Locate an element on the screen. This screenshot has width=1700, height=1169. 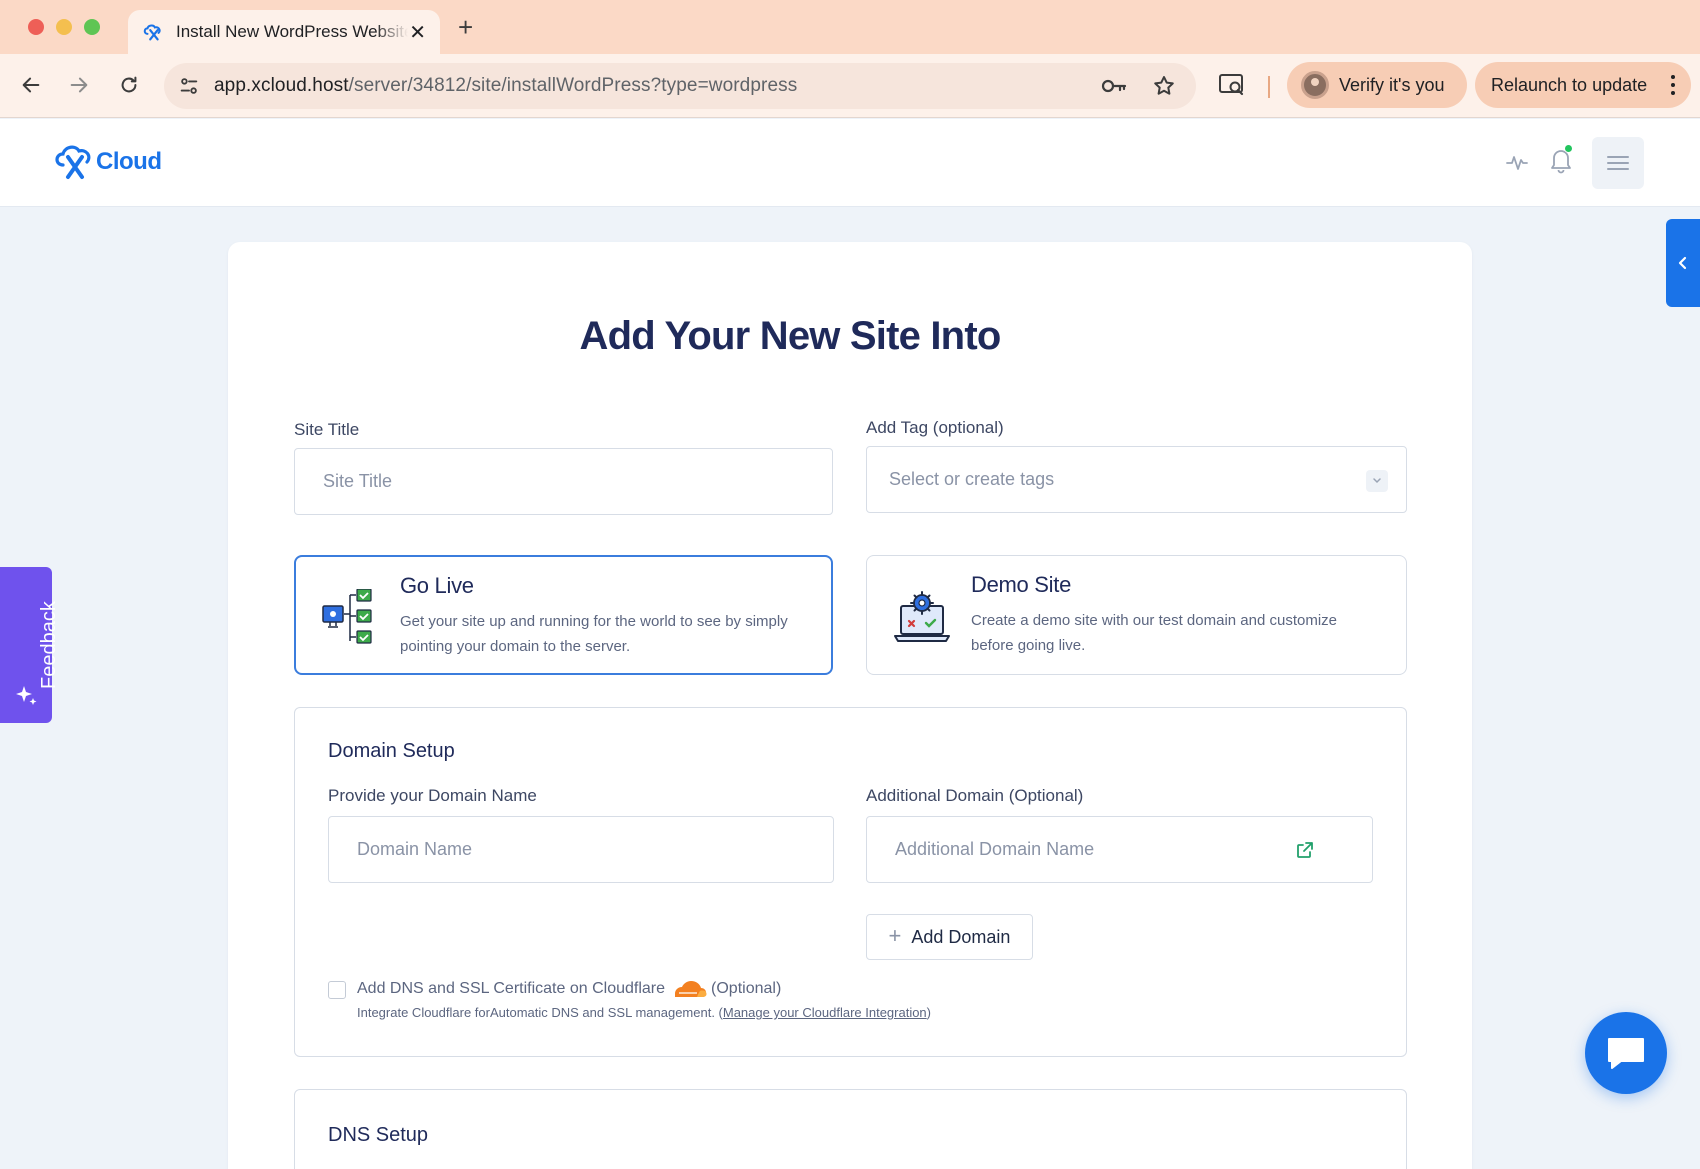
xcloud-logo: Cloud is located at coordinates (108, 162).